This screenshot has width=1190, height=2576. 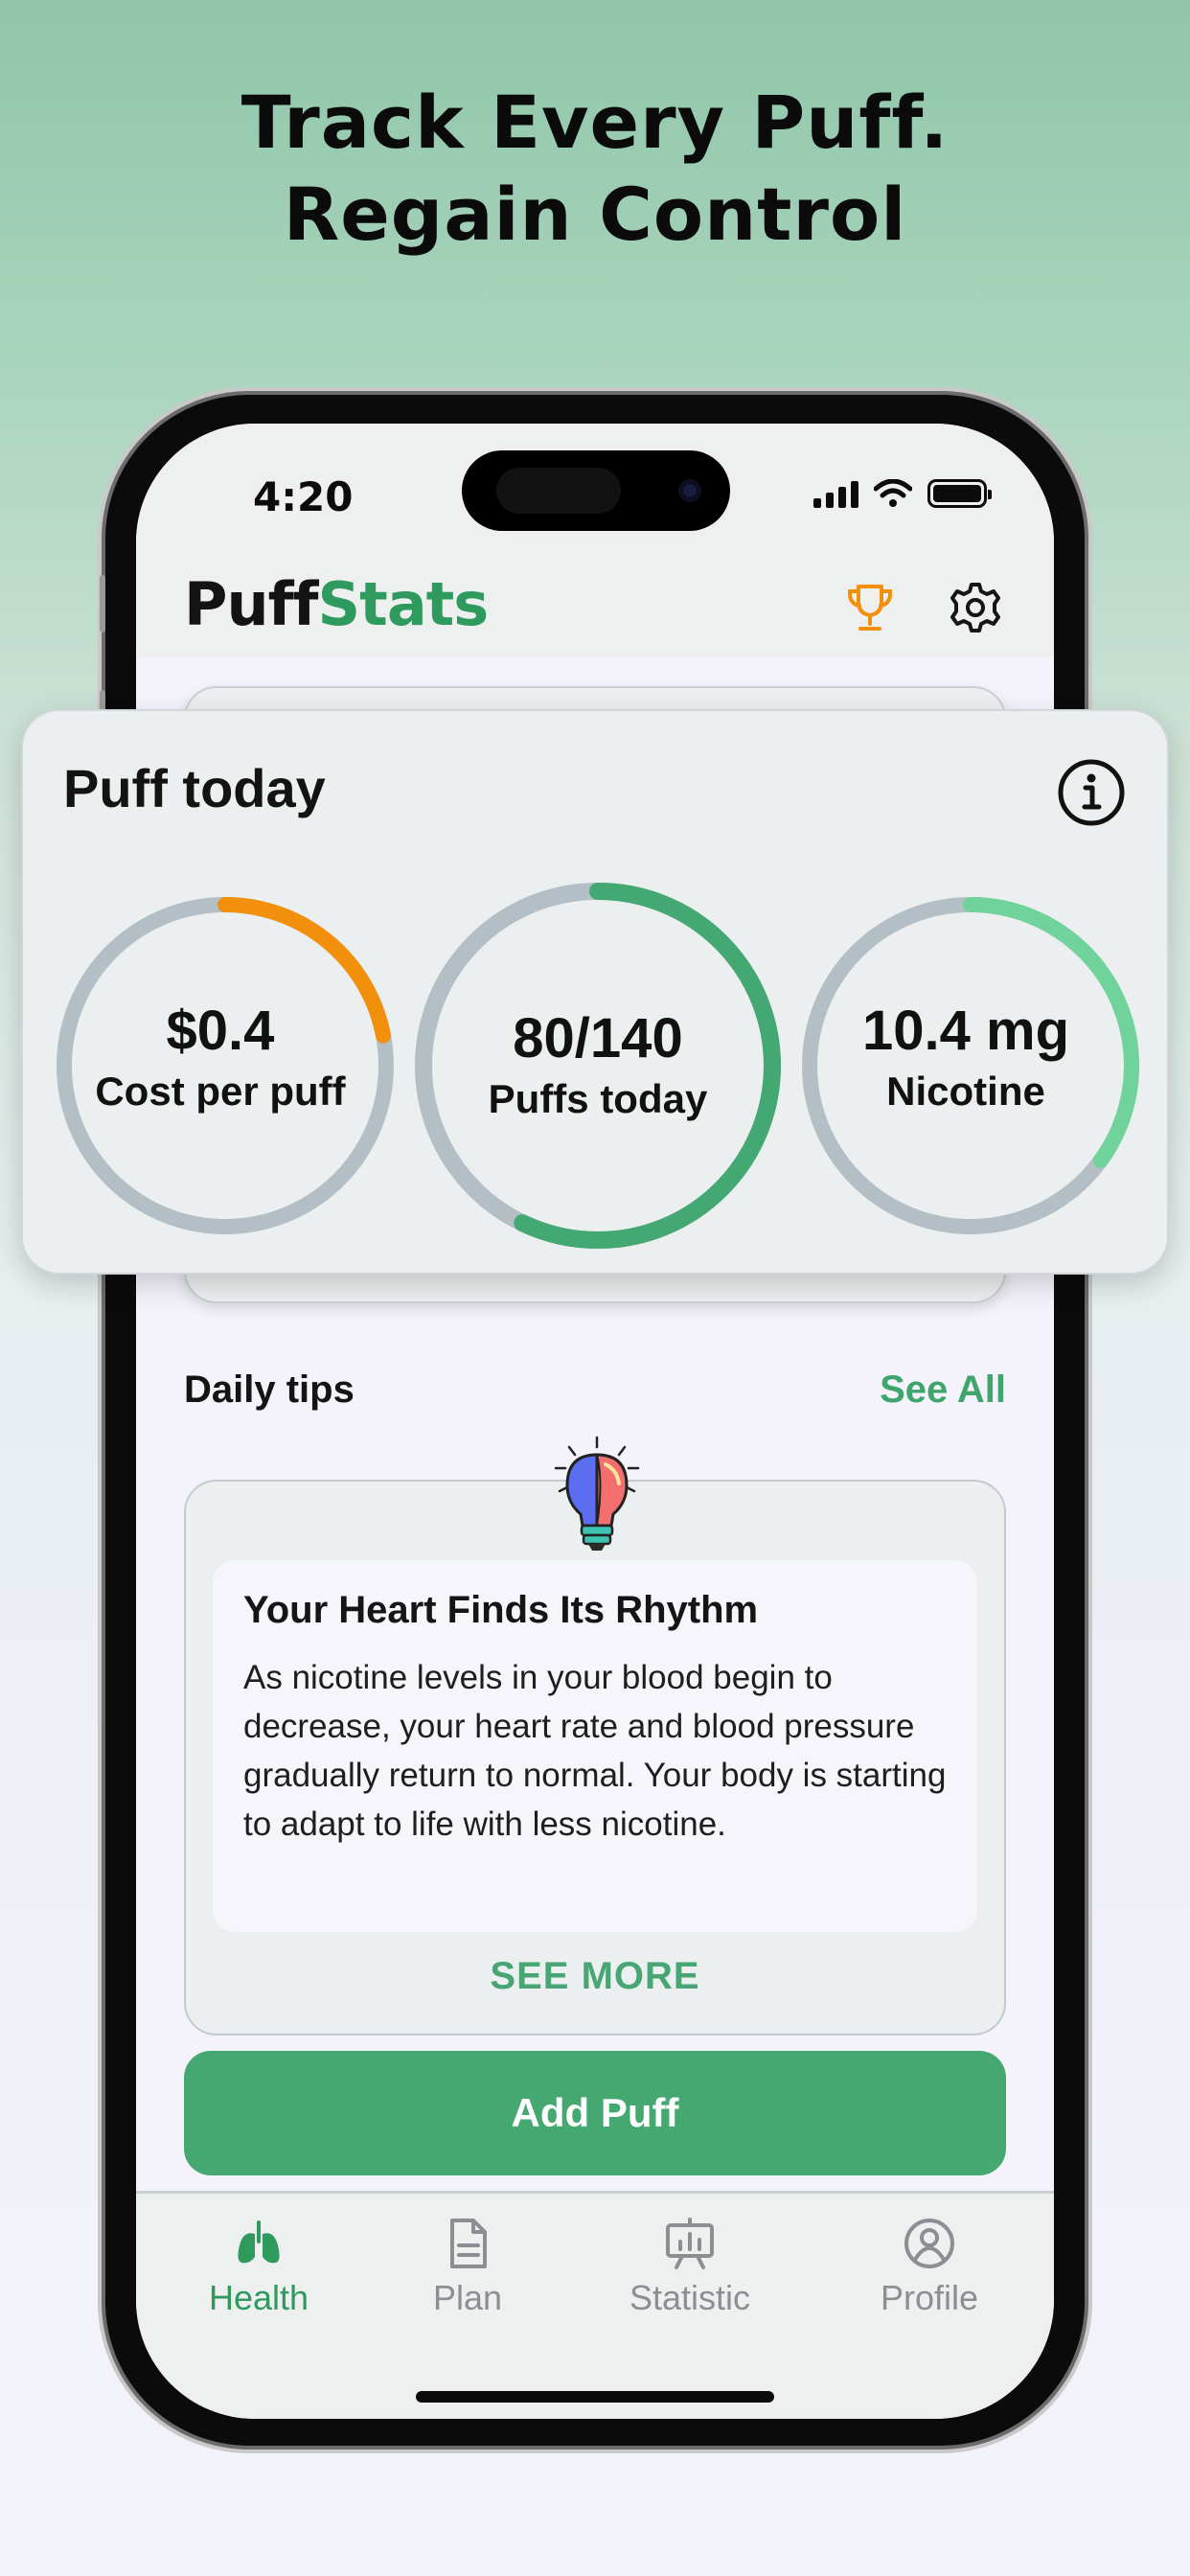 I want to click on tab-plan: Plan, so click(x=468, y=2267).